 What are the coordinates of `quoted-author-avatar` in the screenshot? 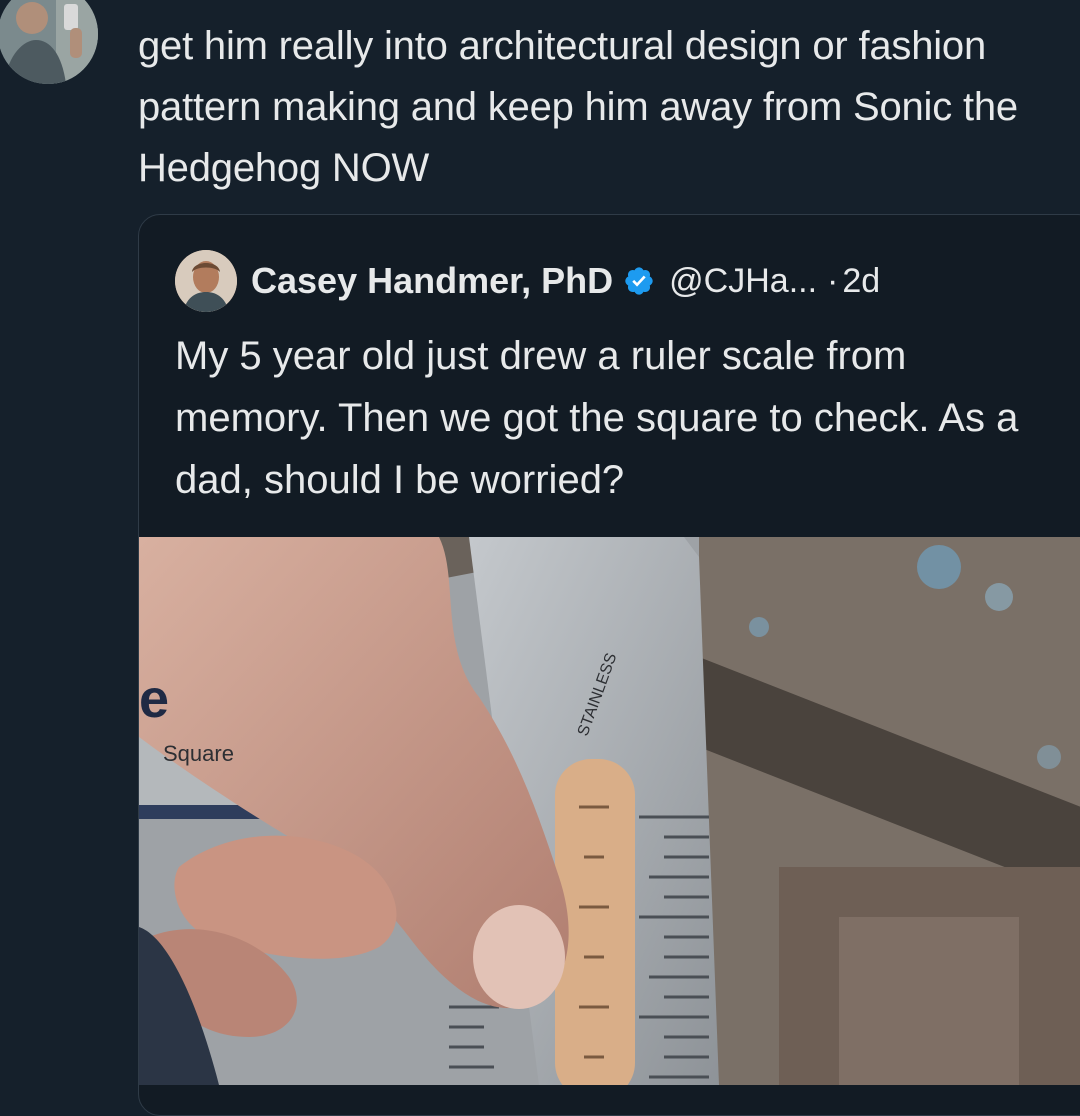 It's located at (206, 281).